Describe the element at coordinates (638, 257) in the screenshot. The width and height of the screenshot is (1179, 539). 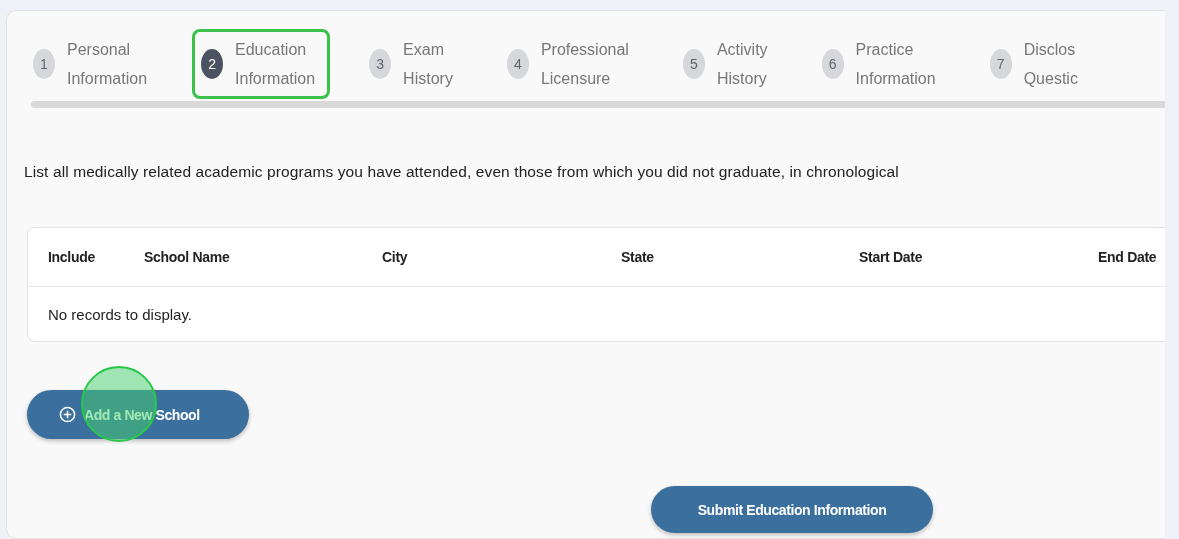
I see `column-header: State` at that location.